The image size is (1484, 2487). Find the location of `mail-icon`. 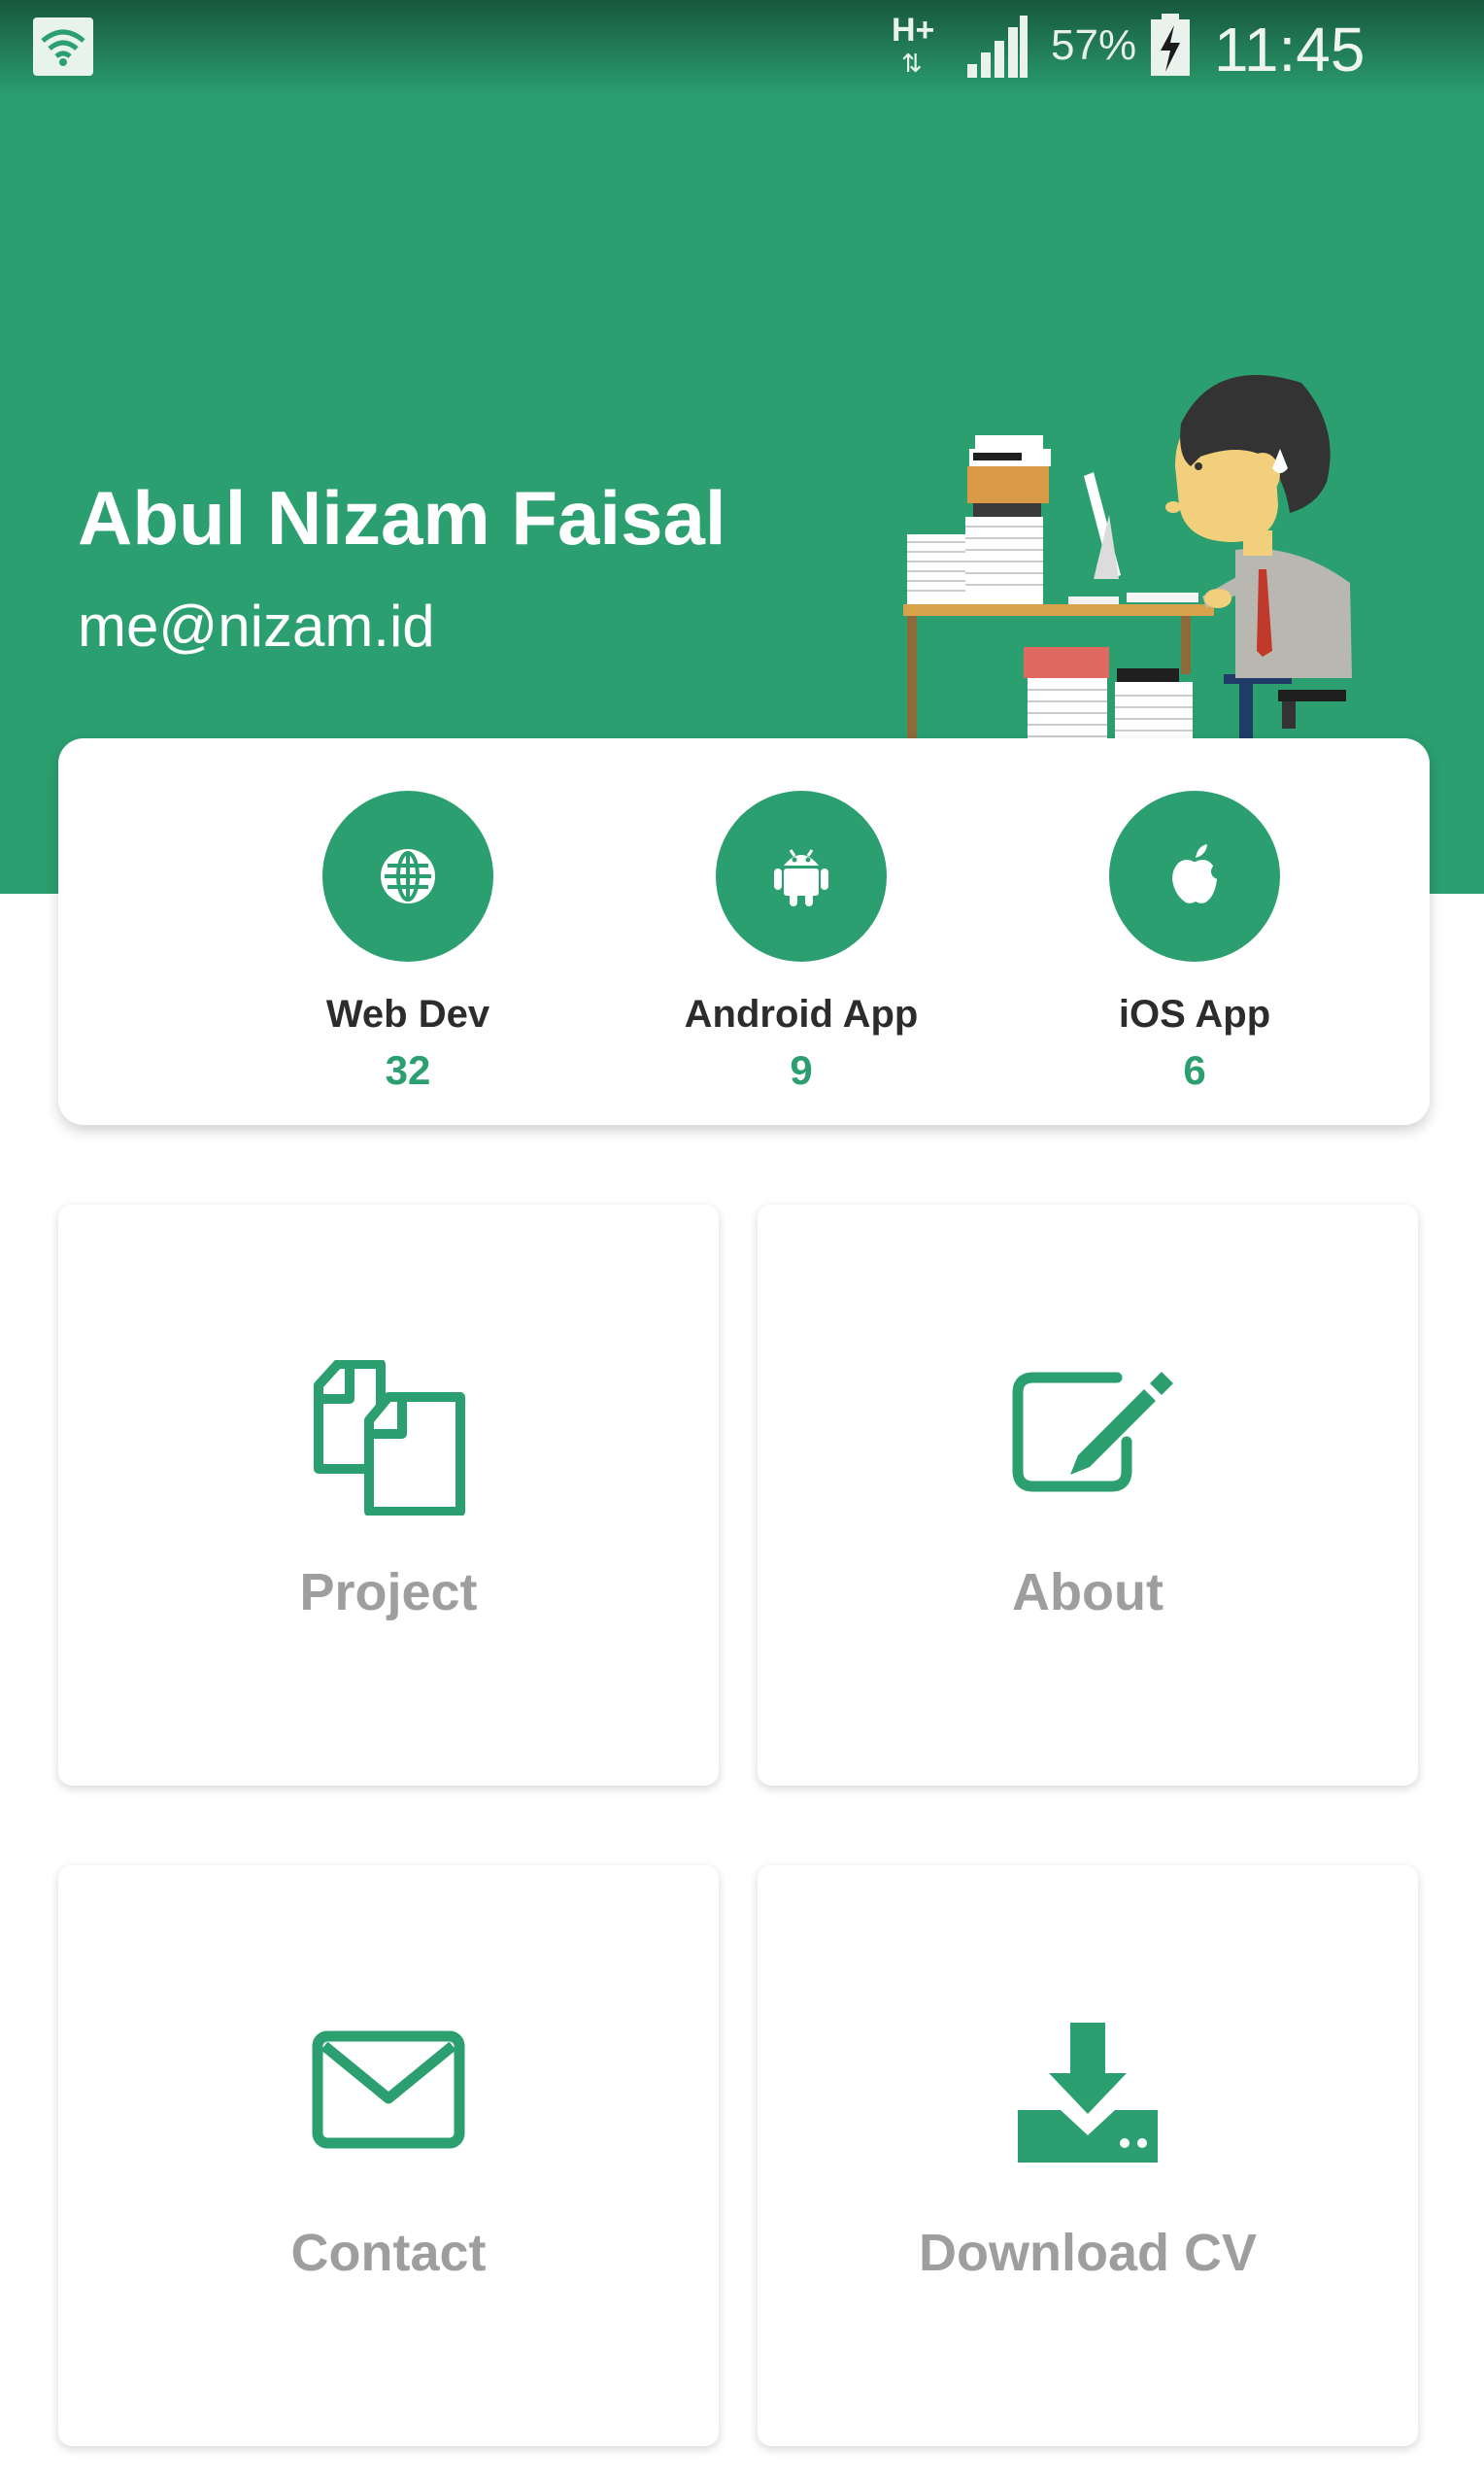

mail-icon is located at coordinates (388, 2089).